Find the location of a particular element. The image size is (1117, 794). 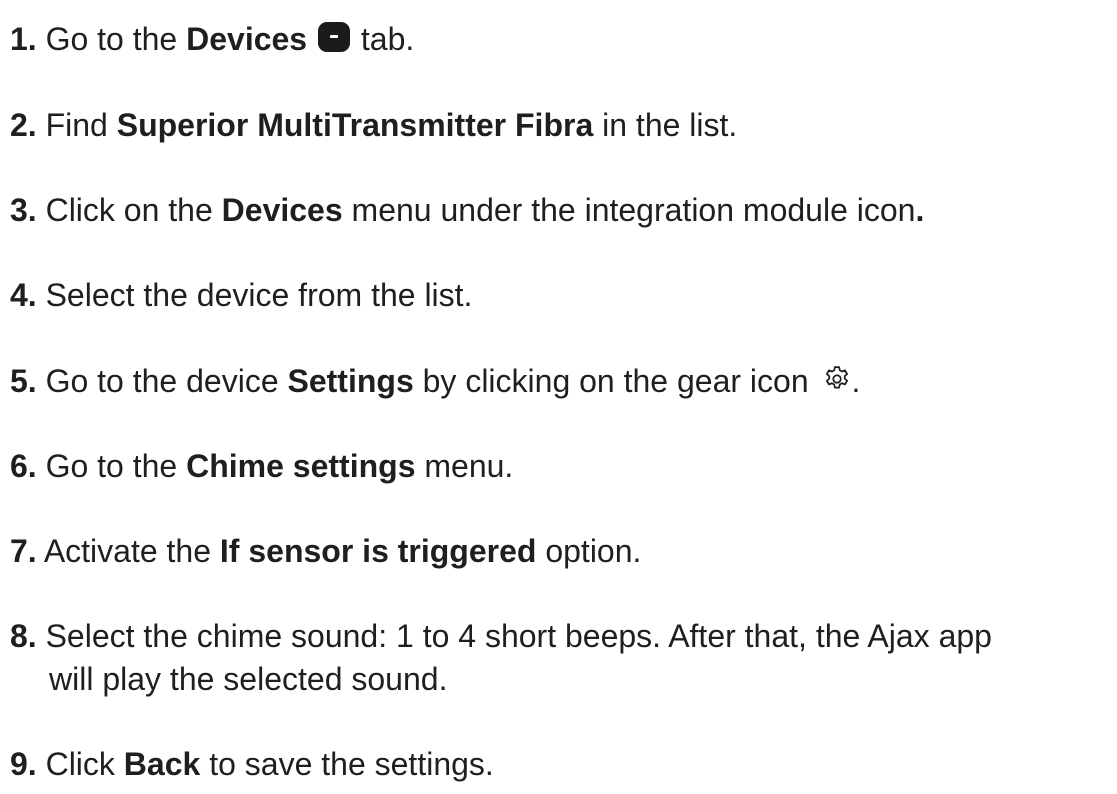

step-number: 2. is located at coordinates (23, 125).